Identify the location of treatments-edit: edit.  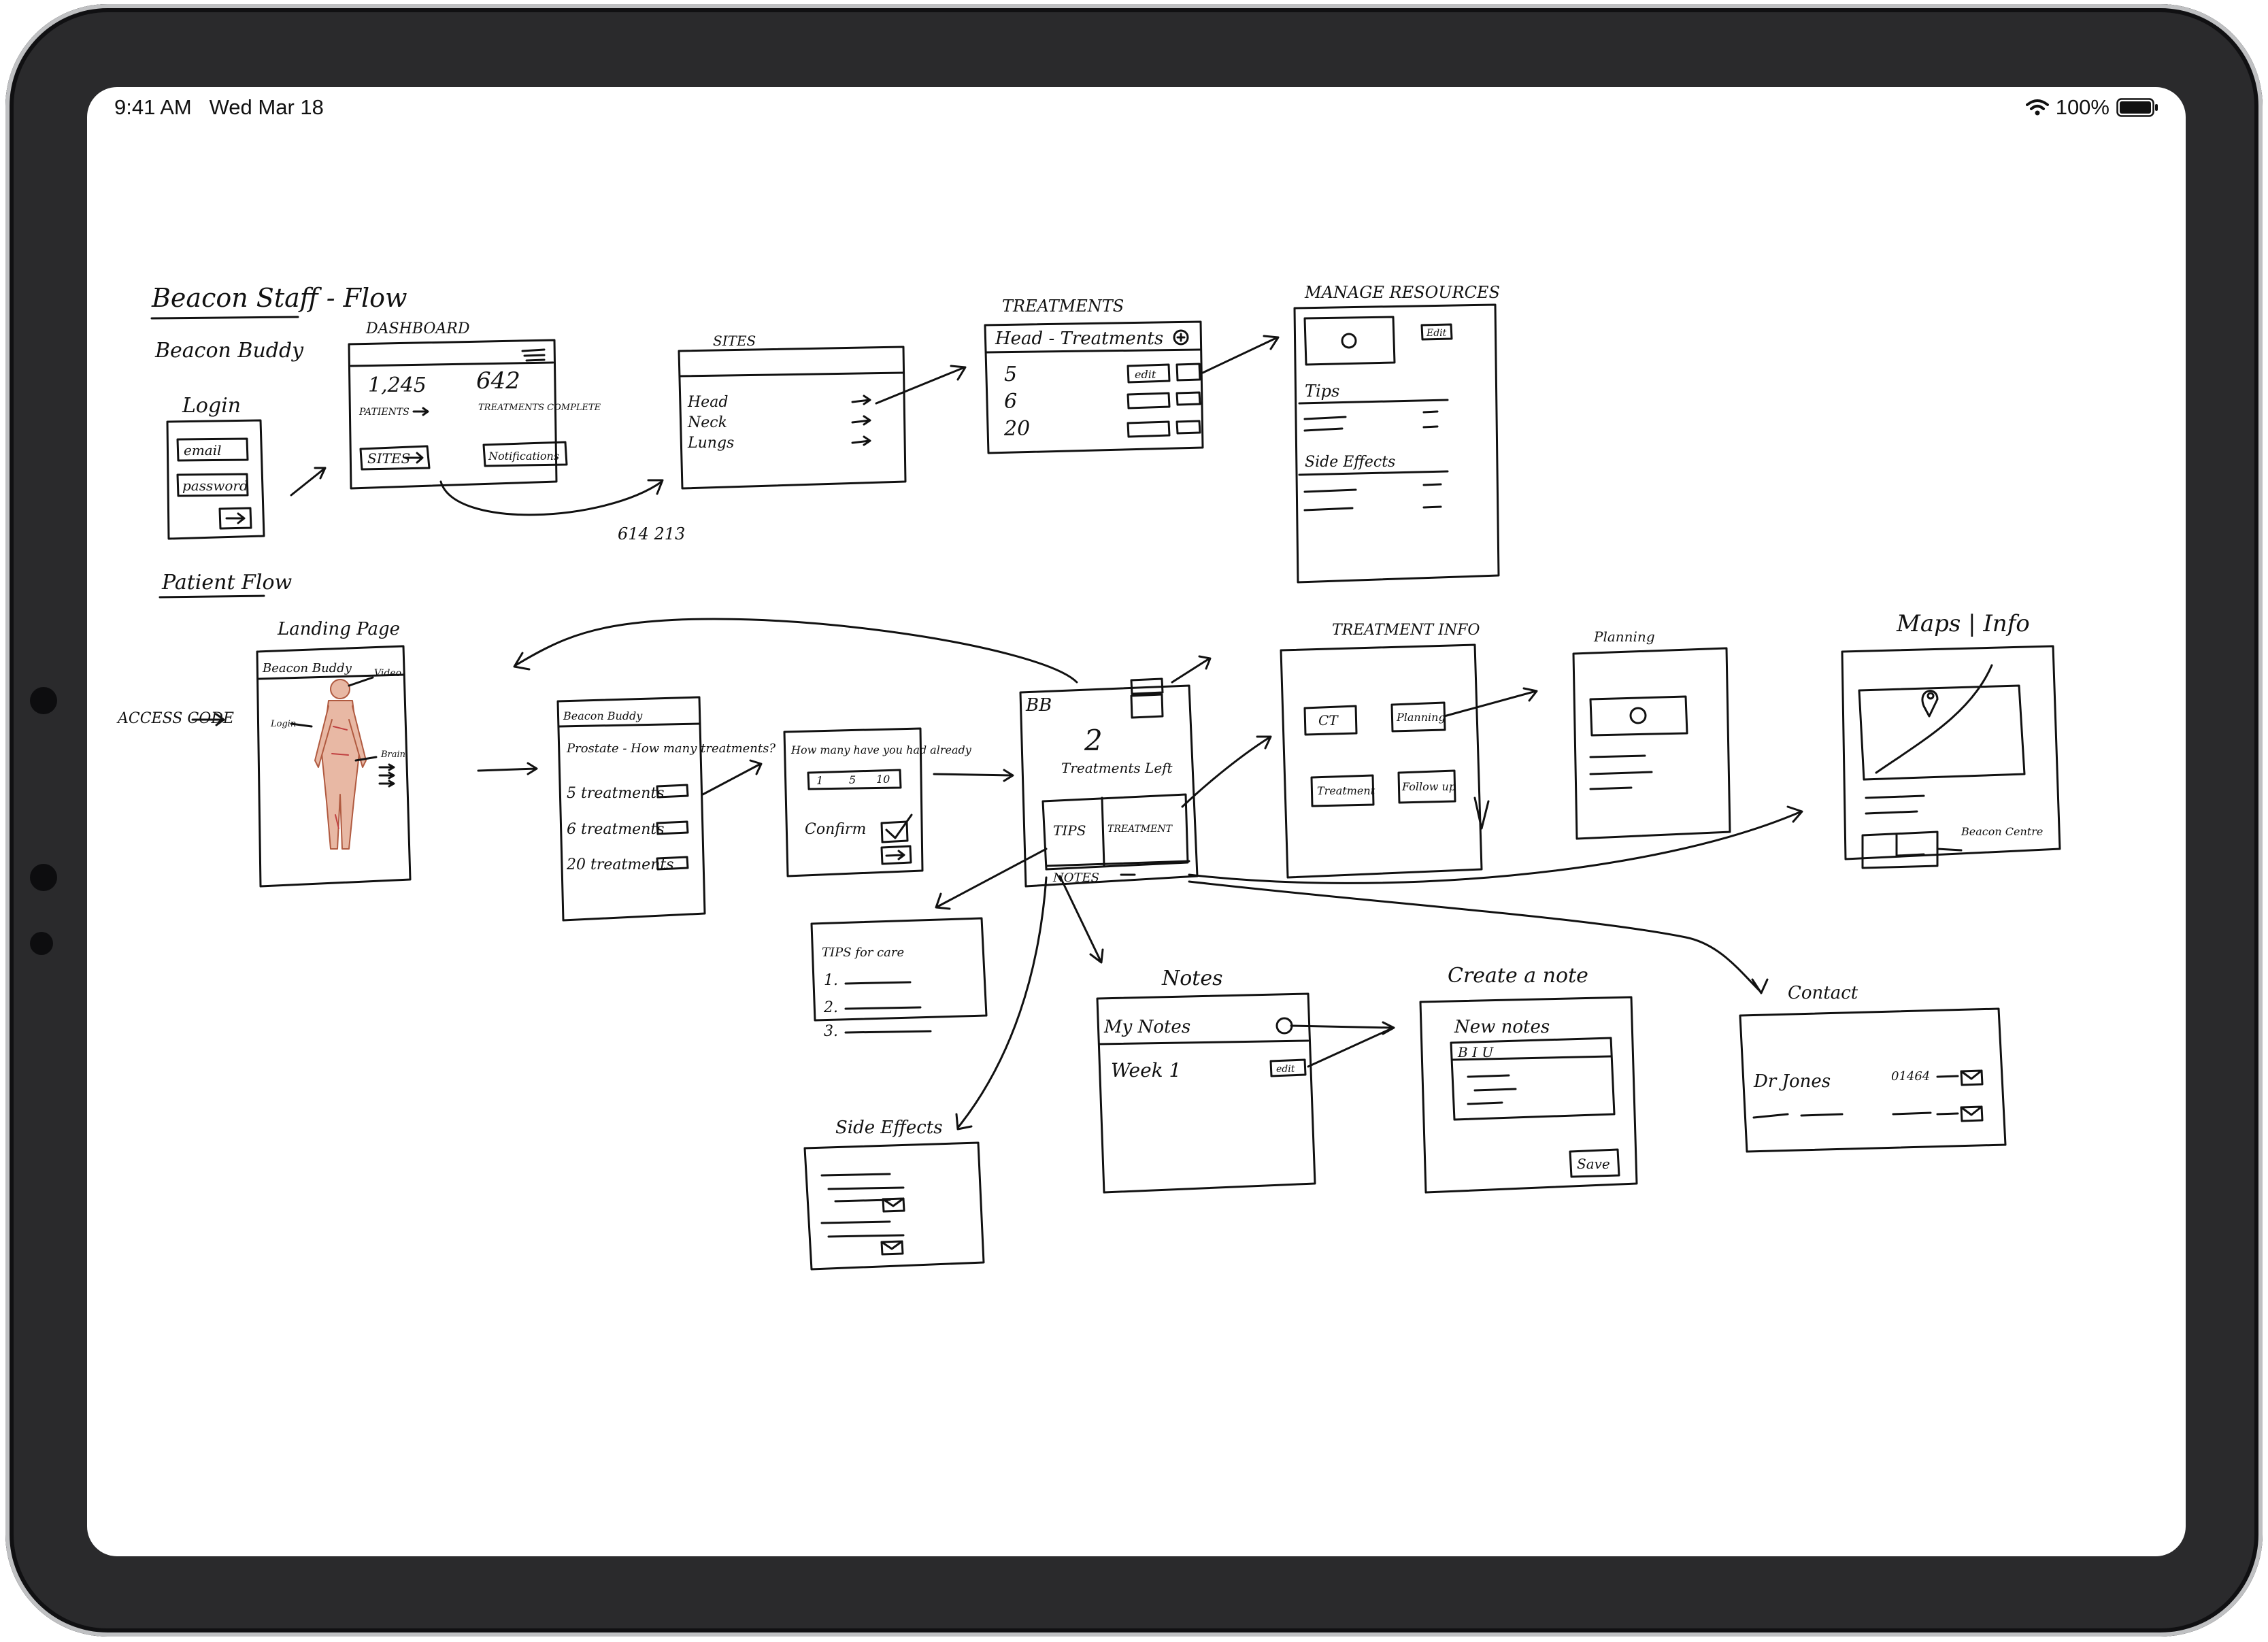
(1146, 374).